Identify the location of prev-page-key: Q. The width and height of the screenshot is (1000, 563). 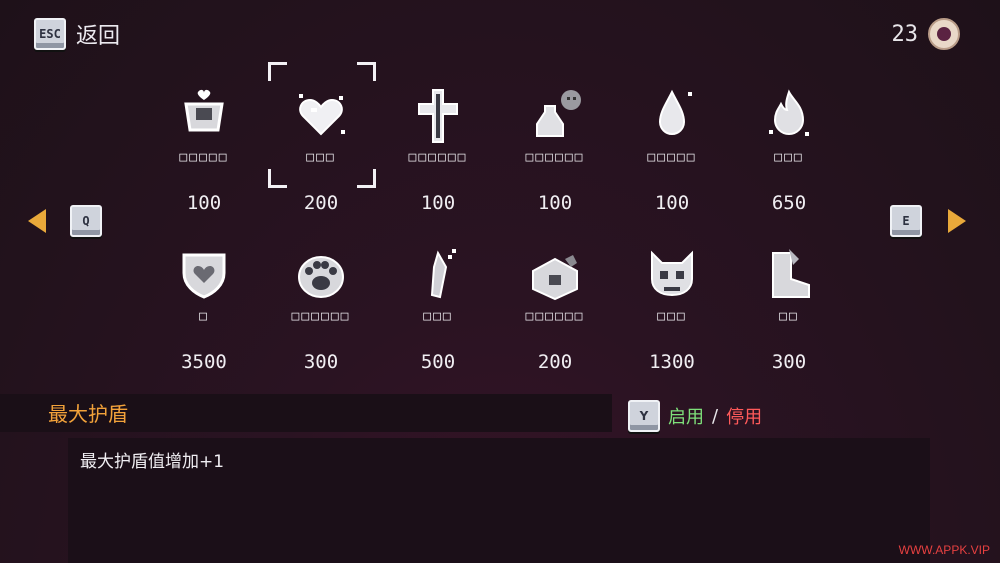
(86, 221).